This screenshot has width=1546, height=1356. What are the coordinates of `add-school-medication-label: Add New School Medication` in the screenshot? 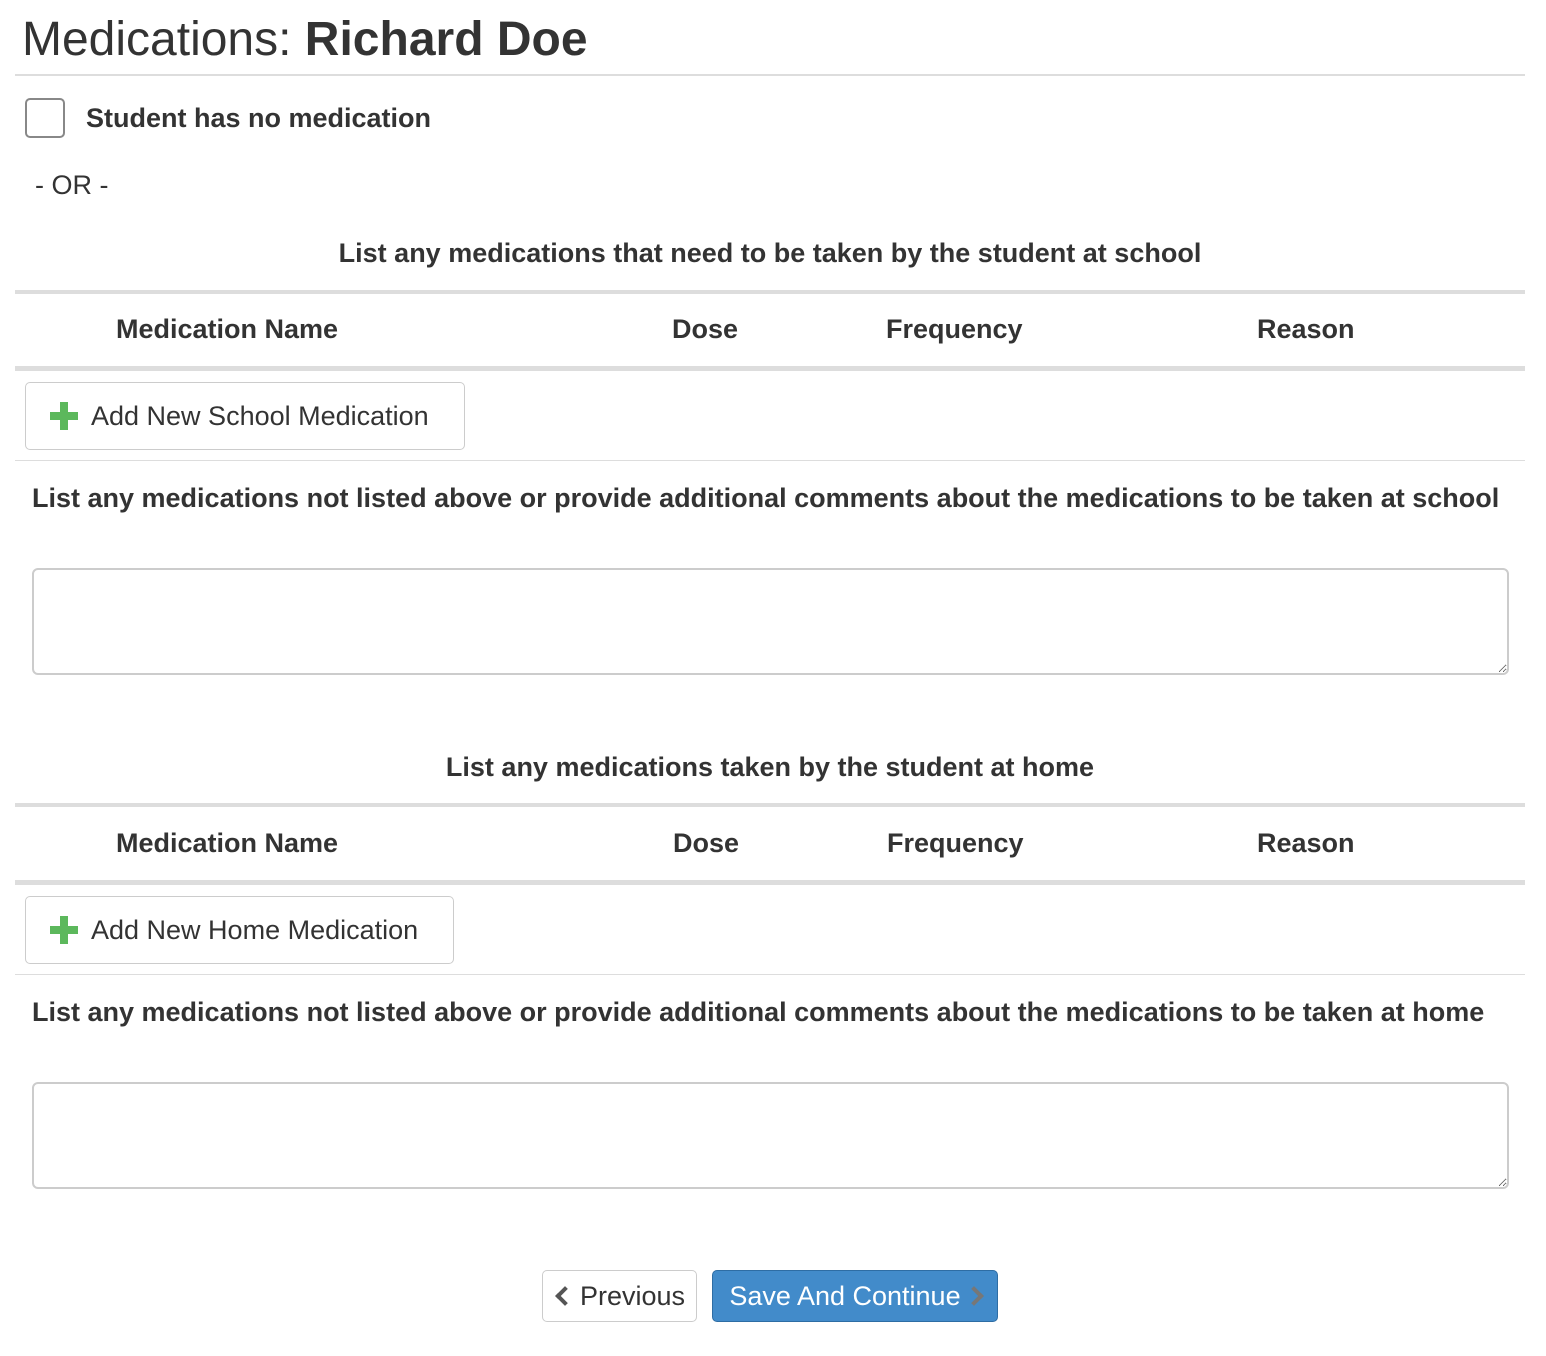 It's located at (260, 415).